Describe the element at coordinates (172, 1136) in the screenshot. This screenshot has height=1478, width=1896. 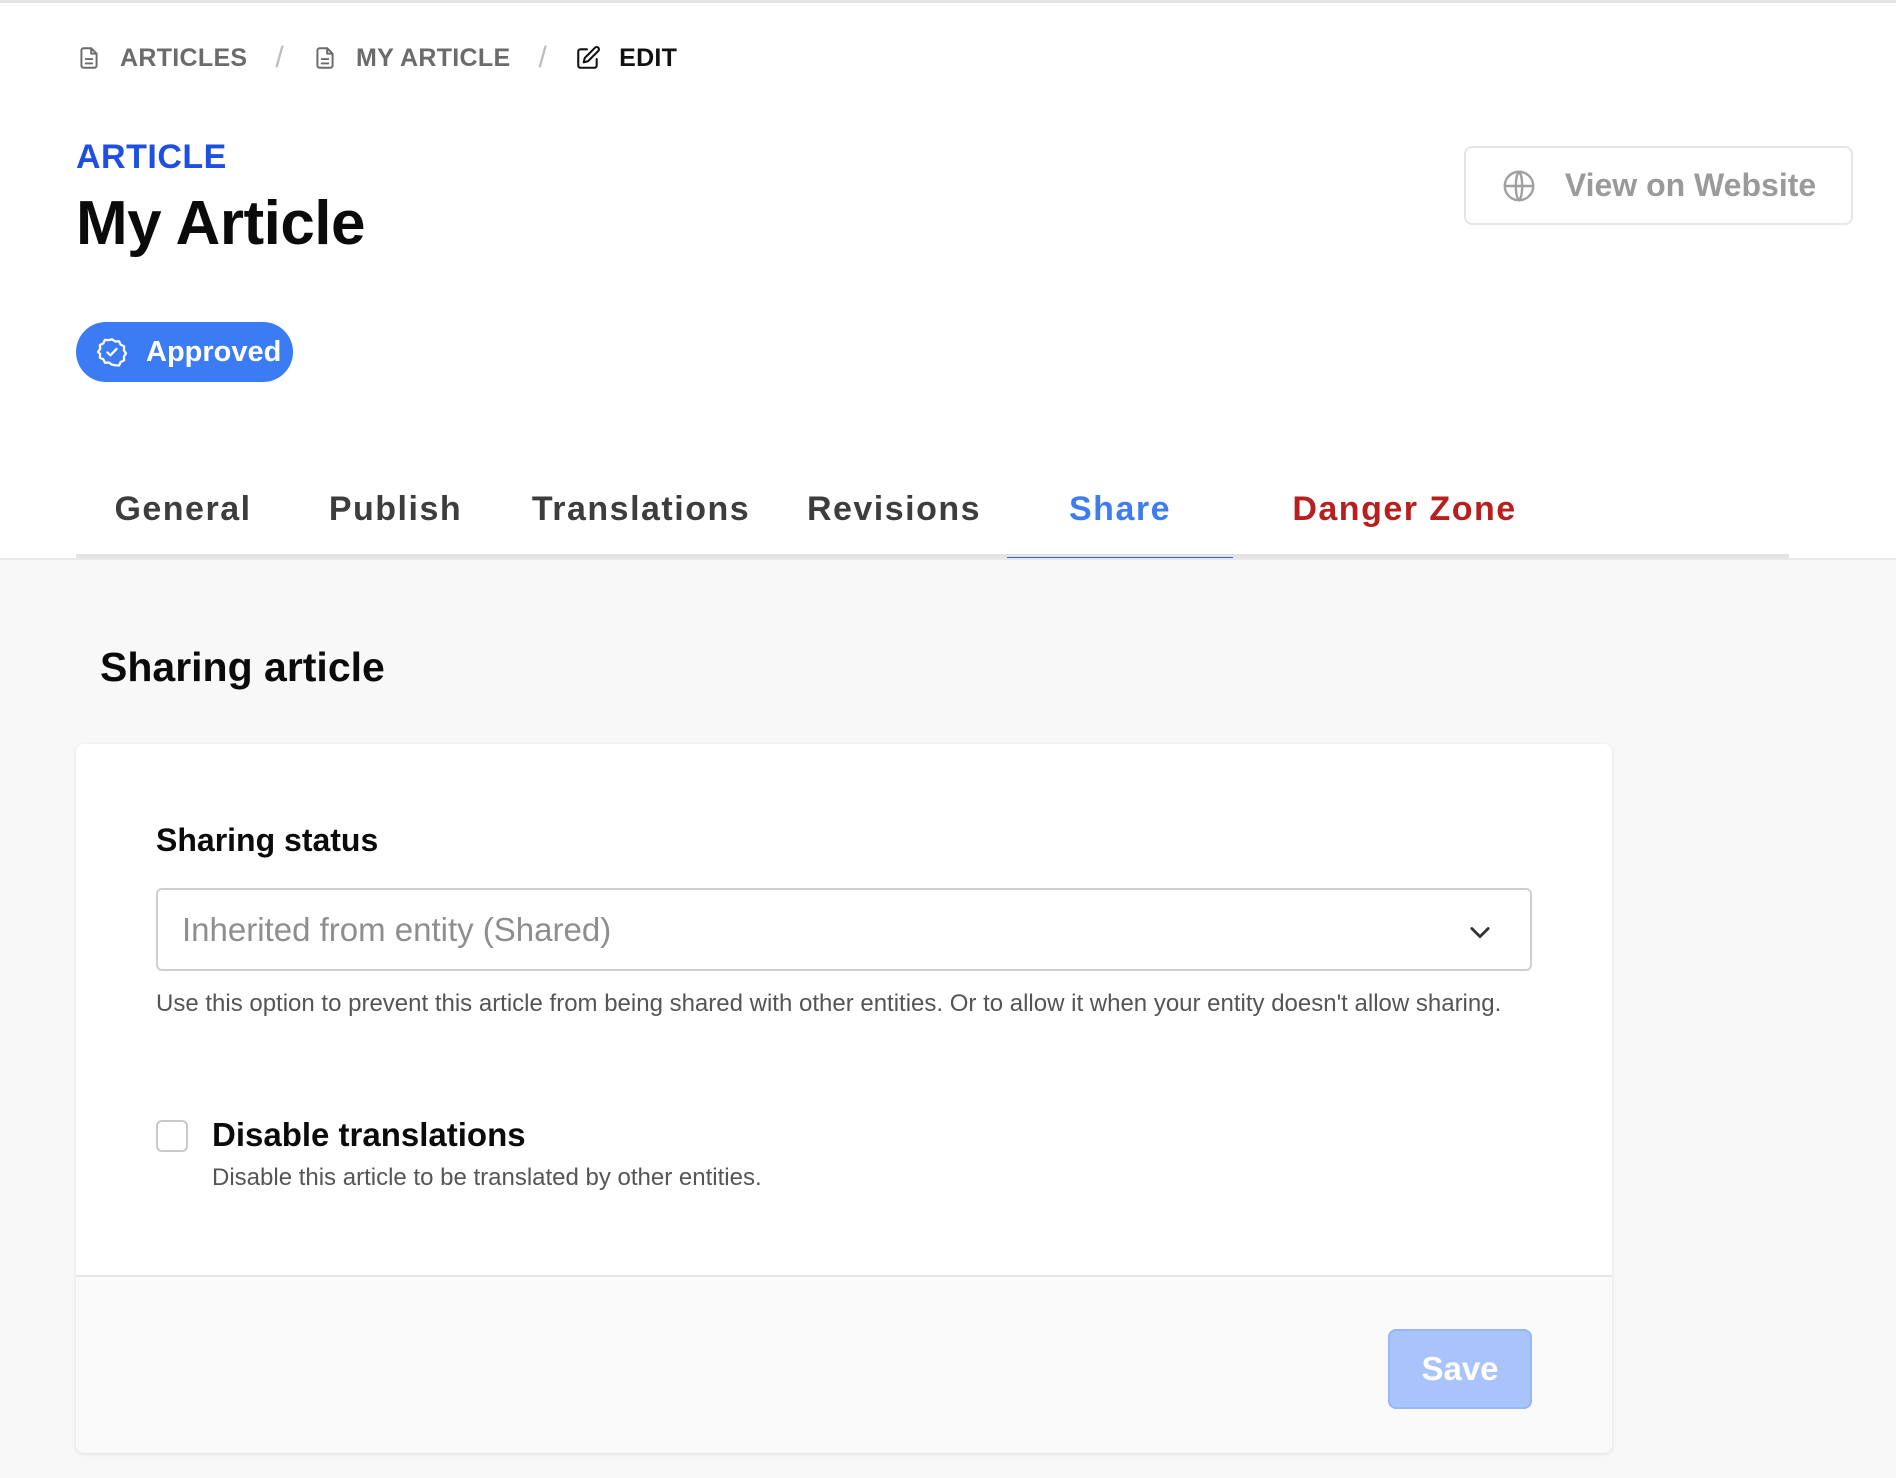
I see `disable-translations-checkbox` at that location.